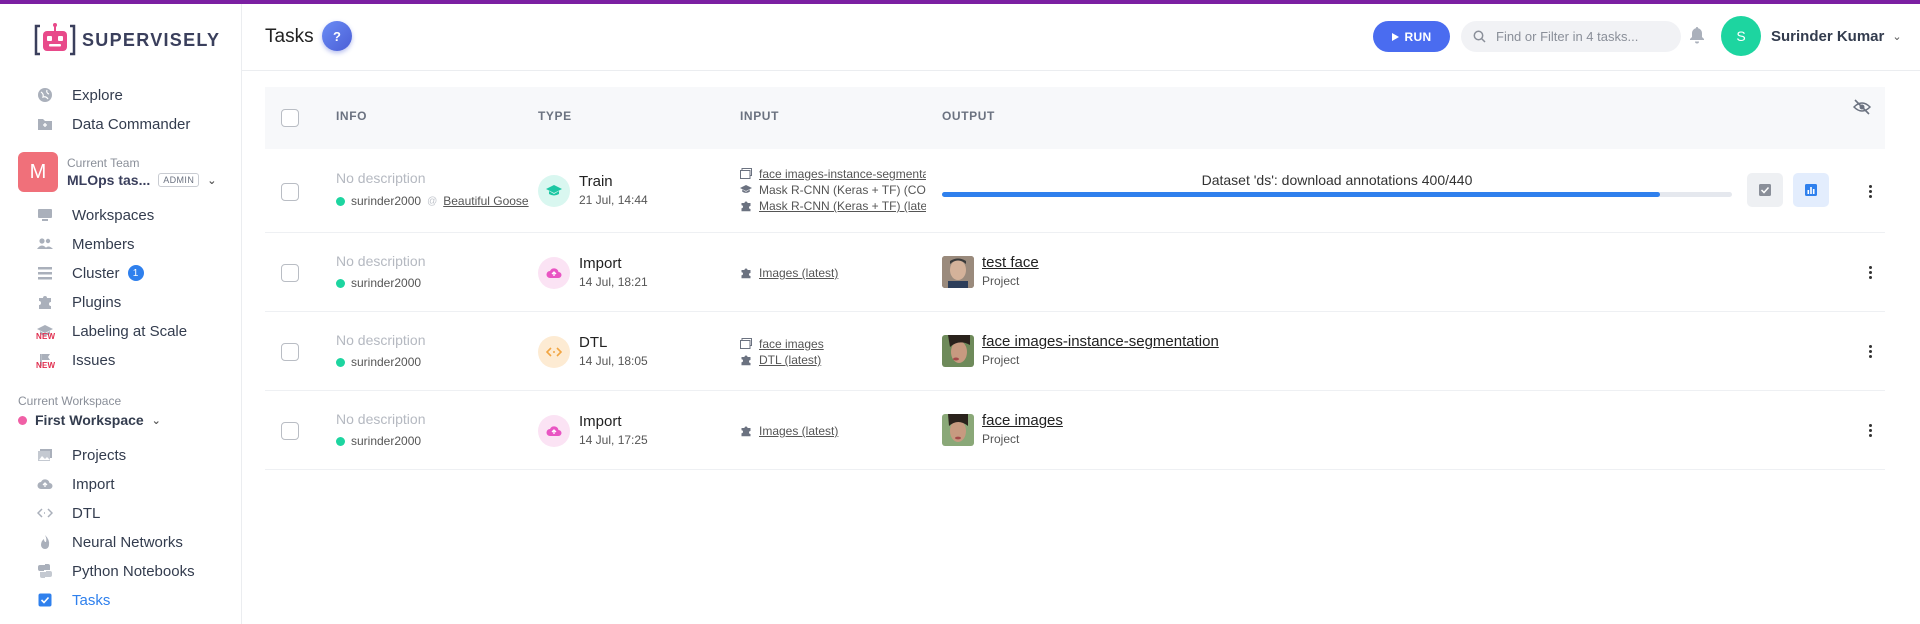  What do you see at coordinates (842, 174) in the screenshot?
I see `input-link: face images-instance-segmentation` at bounding box center [842, 174].